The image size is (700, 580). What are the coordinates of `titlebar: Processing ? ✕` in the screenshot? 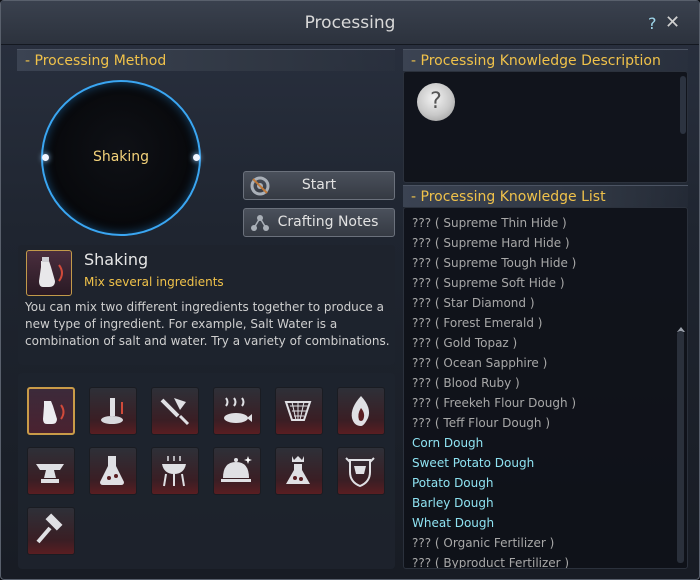 It's located at (350, 23).